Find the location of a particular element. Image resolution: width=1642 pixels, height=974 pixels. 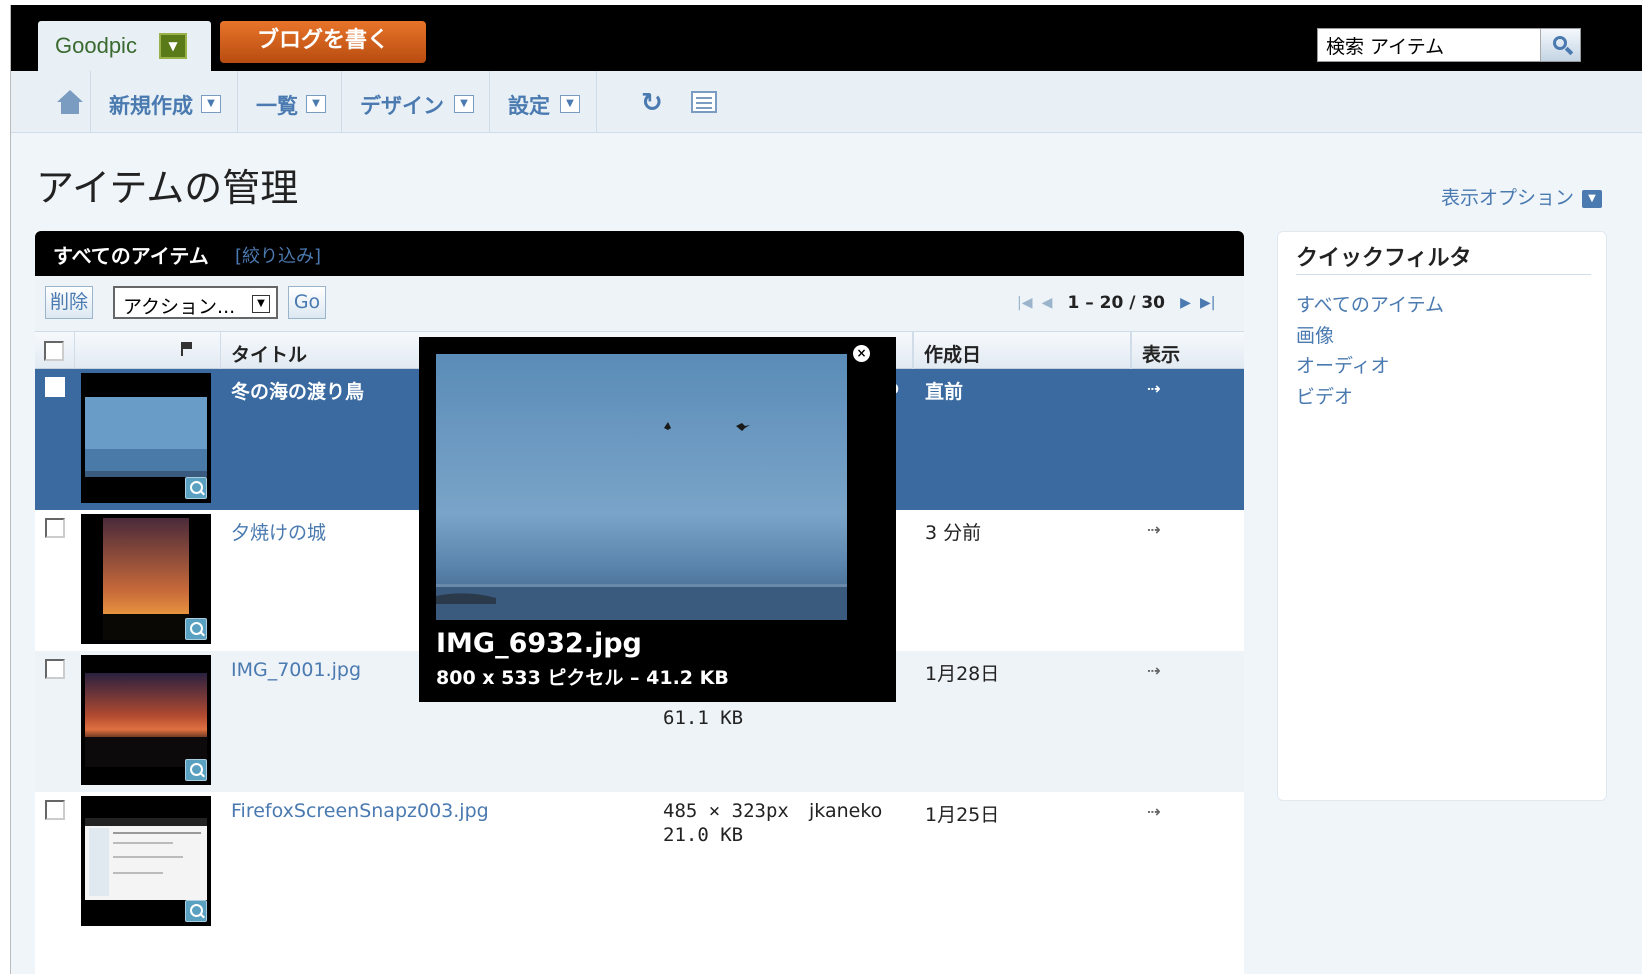

row-title: 夕焼けの城 is located at coordinates (278, 531).